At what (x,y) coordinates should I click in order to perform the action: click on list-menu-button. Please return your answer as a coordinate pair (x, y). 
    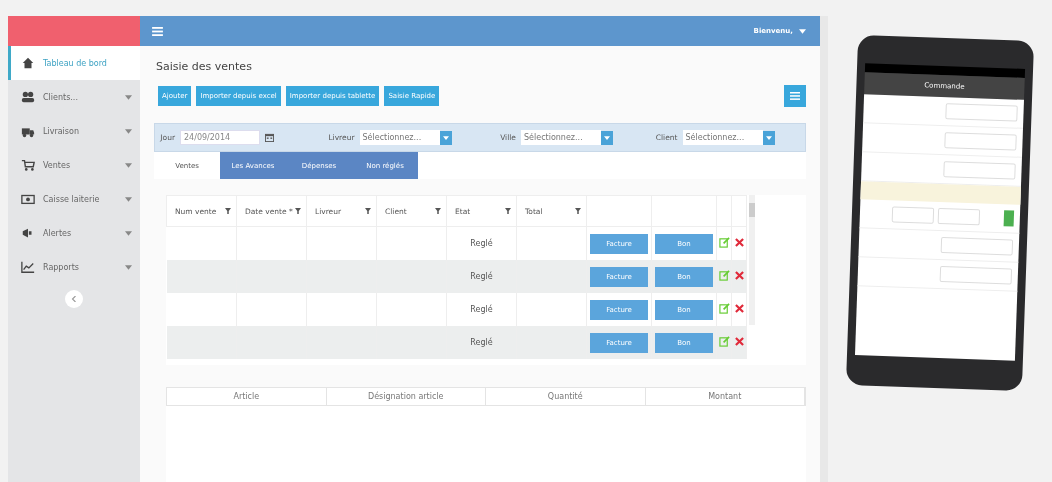
    Looking at the image, I should click on (795, 96).